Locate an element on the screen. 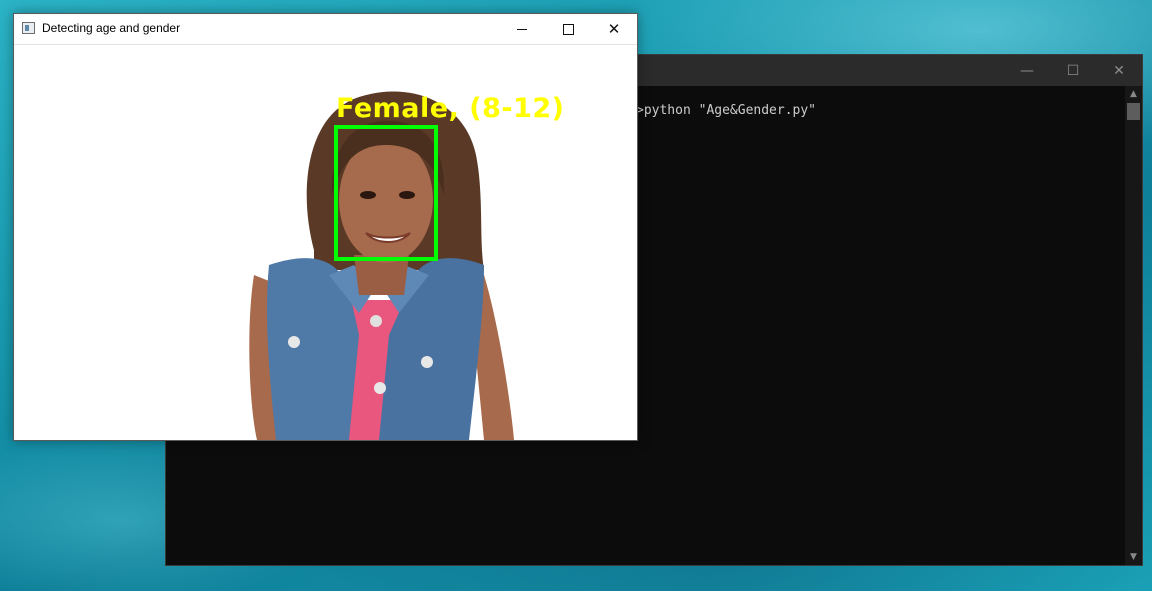 This screenshot has height=591, width=1152. console-scrollbar: ▲ ▼ is located at coordinates (1133, 325).